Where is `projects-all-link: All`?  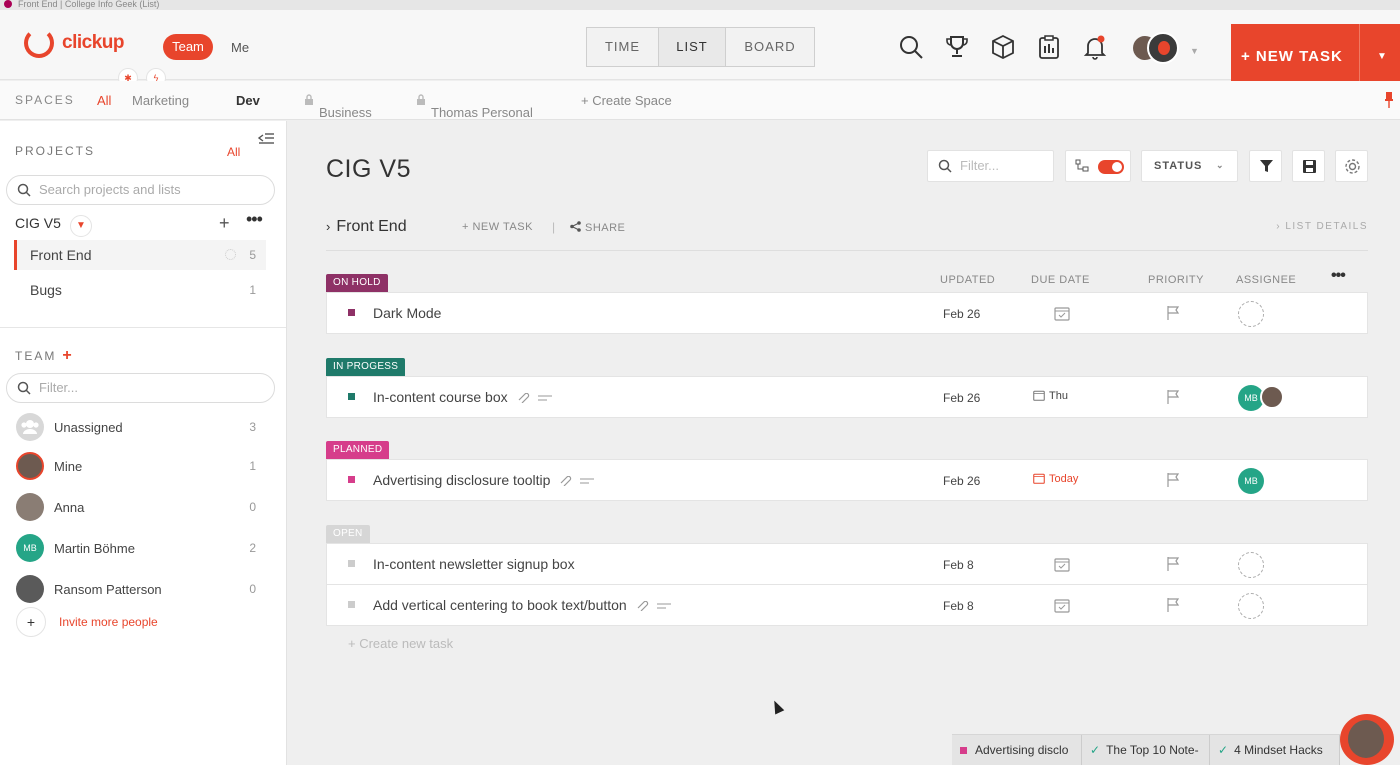 projects-all-link: All is located at coordinates (233, 152).